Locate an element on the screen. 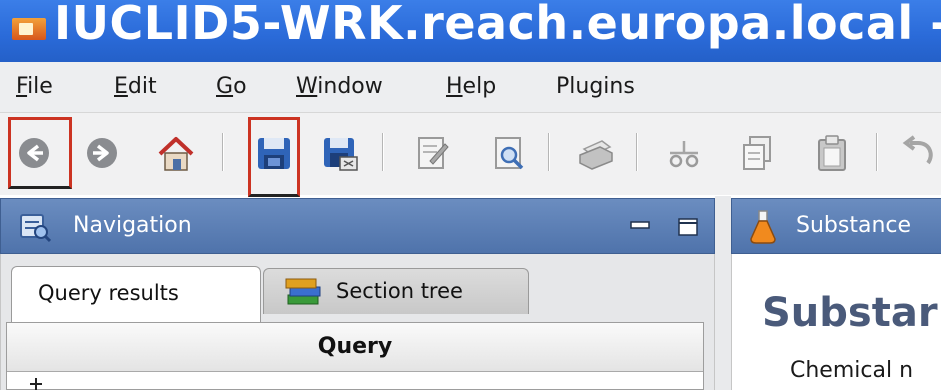 This screenshot has height=391, width=941. minimize-button is located at coordinates (640, 227).